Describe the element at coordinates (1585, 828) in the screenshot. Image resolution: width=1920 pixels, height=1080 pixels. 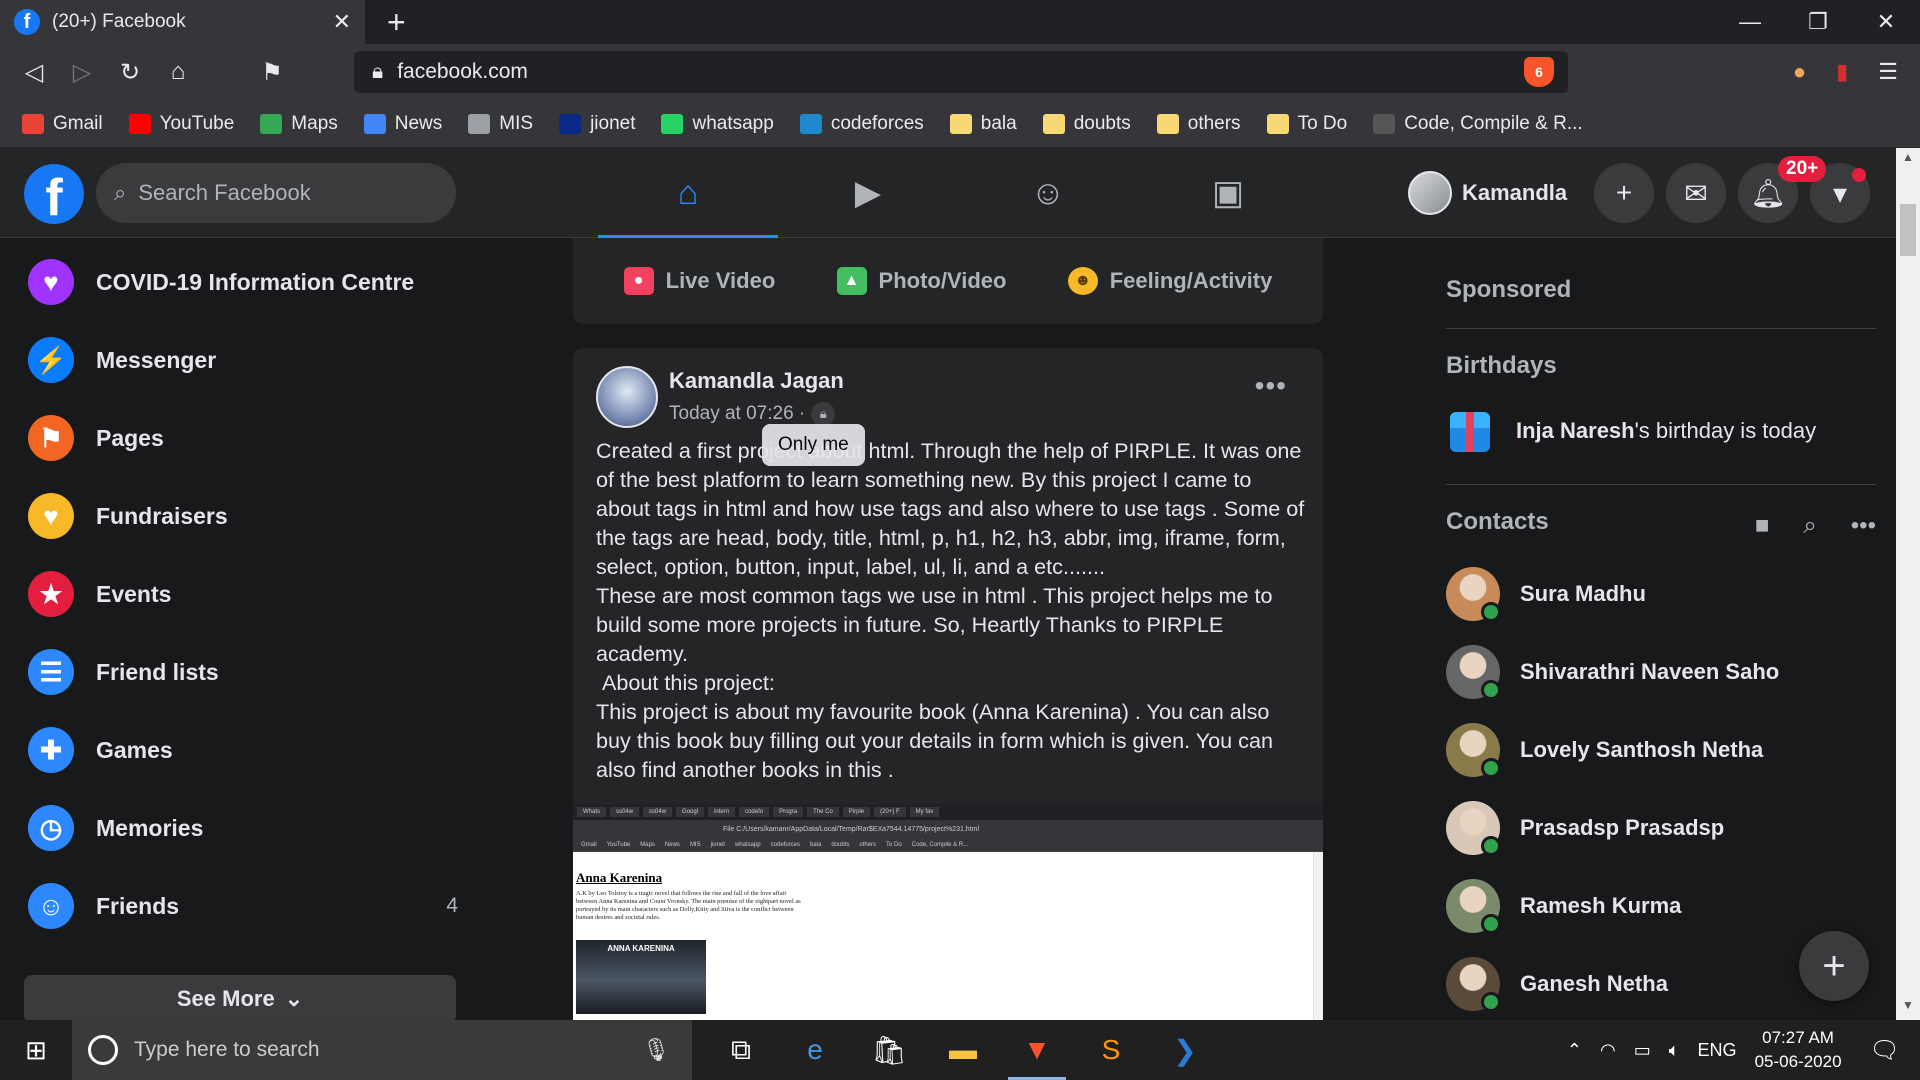
I see `contact-item: Prasadsp Prasadsp` at that location.